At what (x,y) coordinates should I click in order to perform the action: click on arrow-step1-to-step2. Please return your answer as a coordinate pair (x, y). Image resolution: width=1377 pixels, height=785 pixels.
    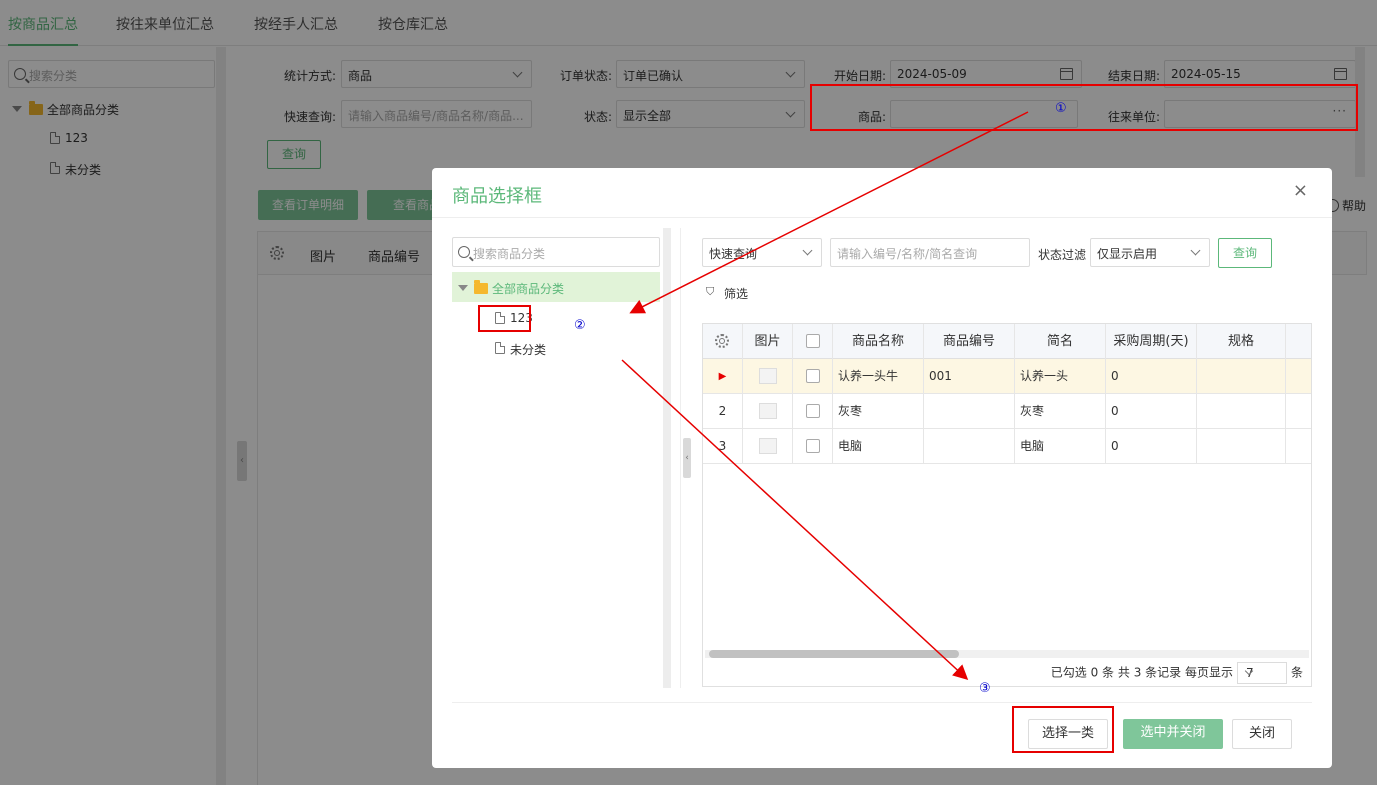
    Looking at the image, I should click on (829, 212).